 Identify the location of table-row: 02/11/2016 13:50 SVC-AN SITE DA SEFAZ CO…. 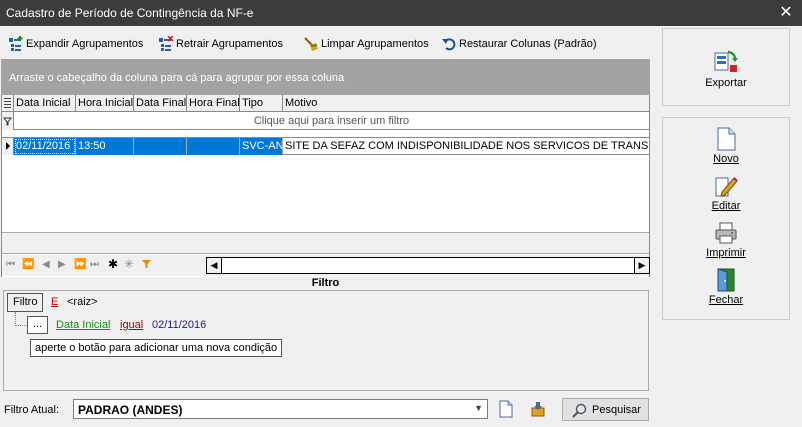
(325, 146).